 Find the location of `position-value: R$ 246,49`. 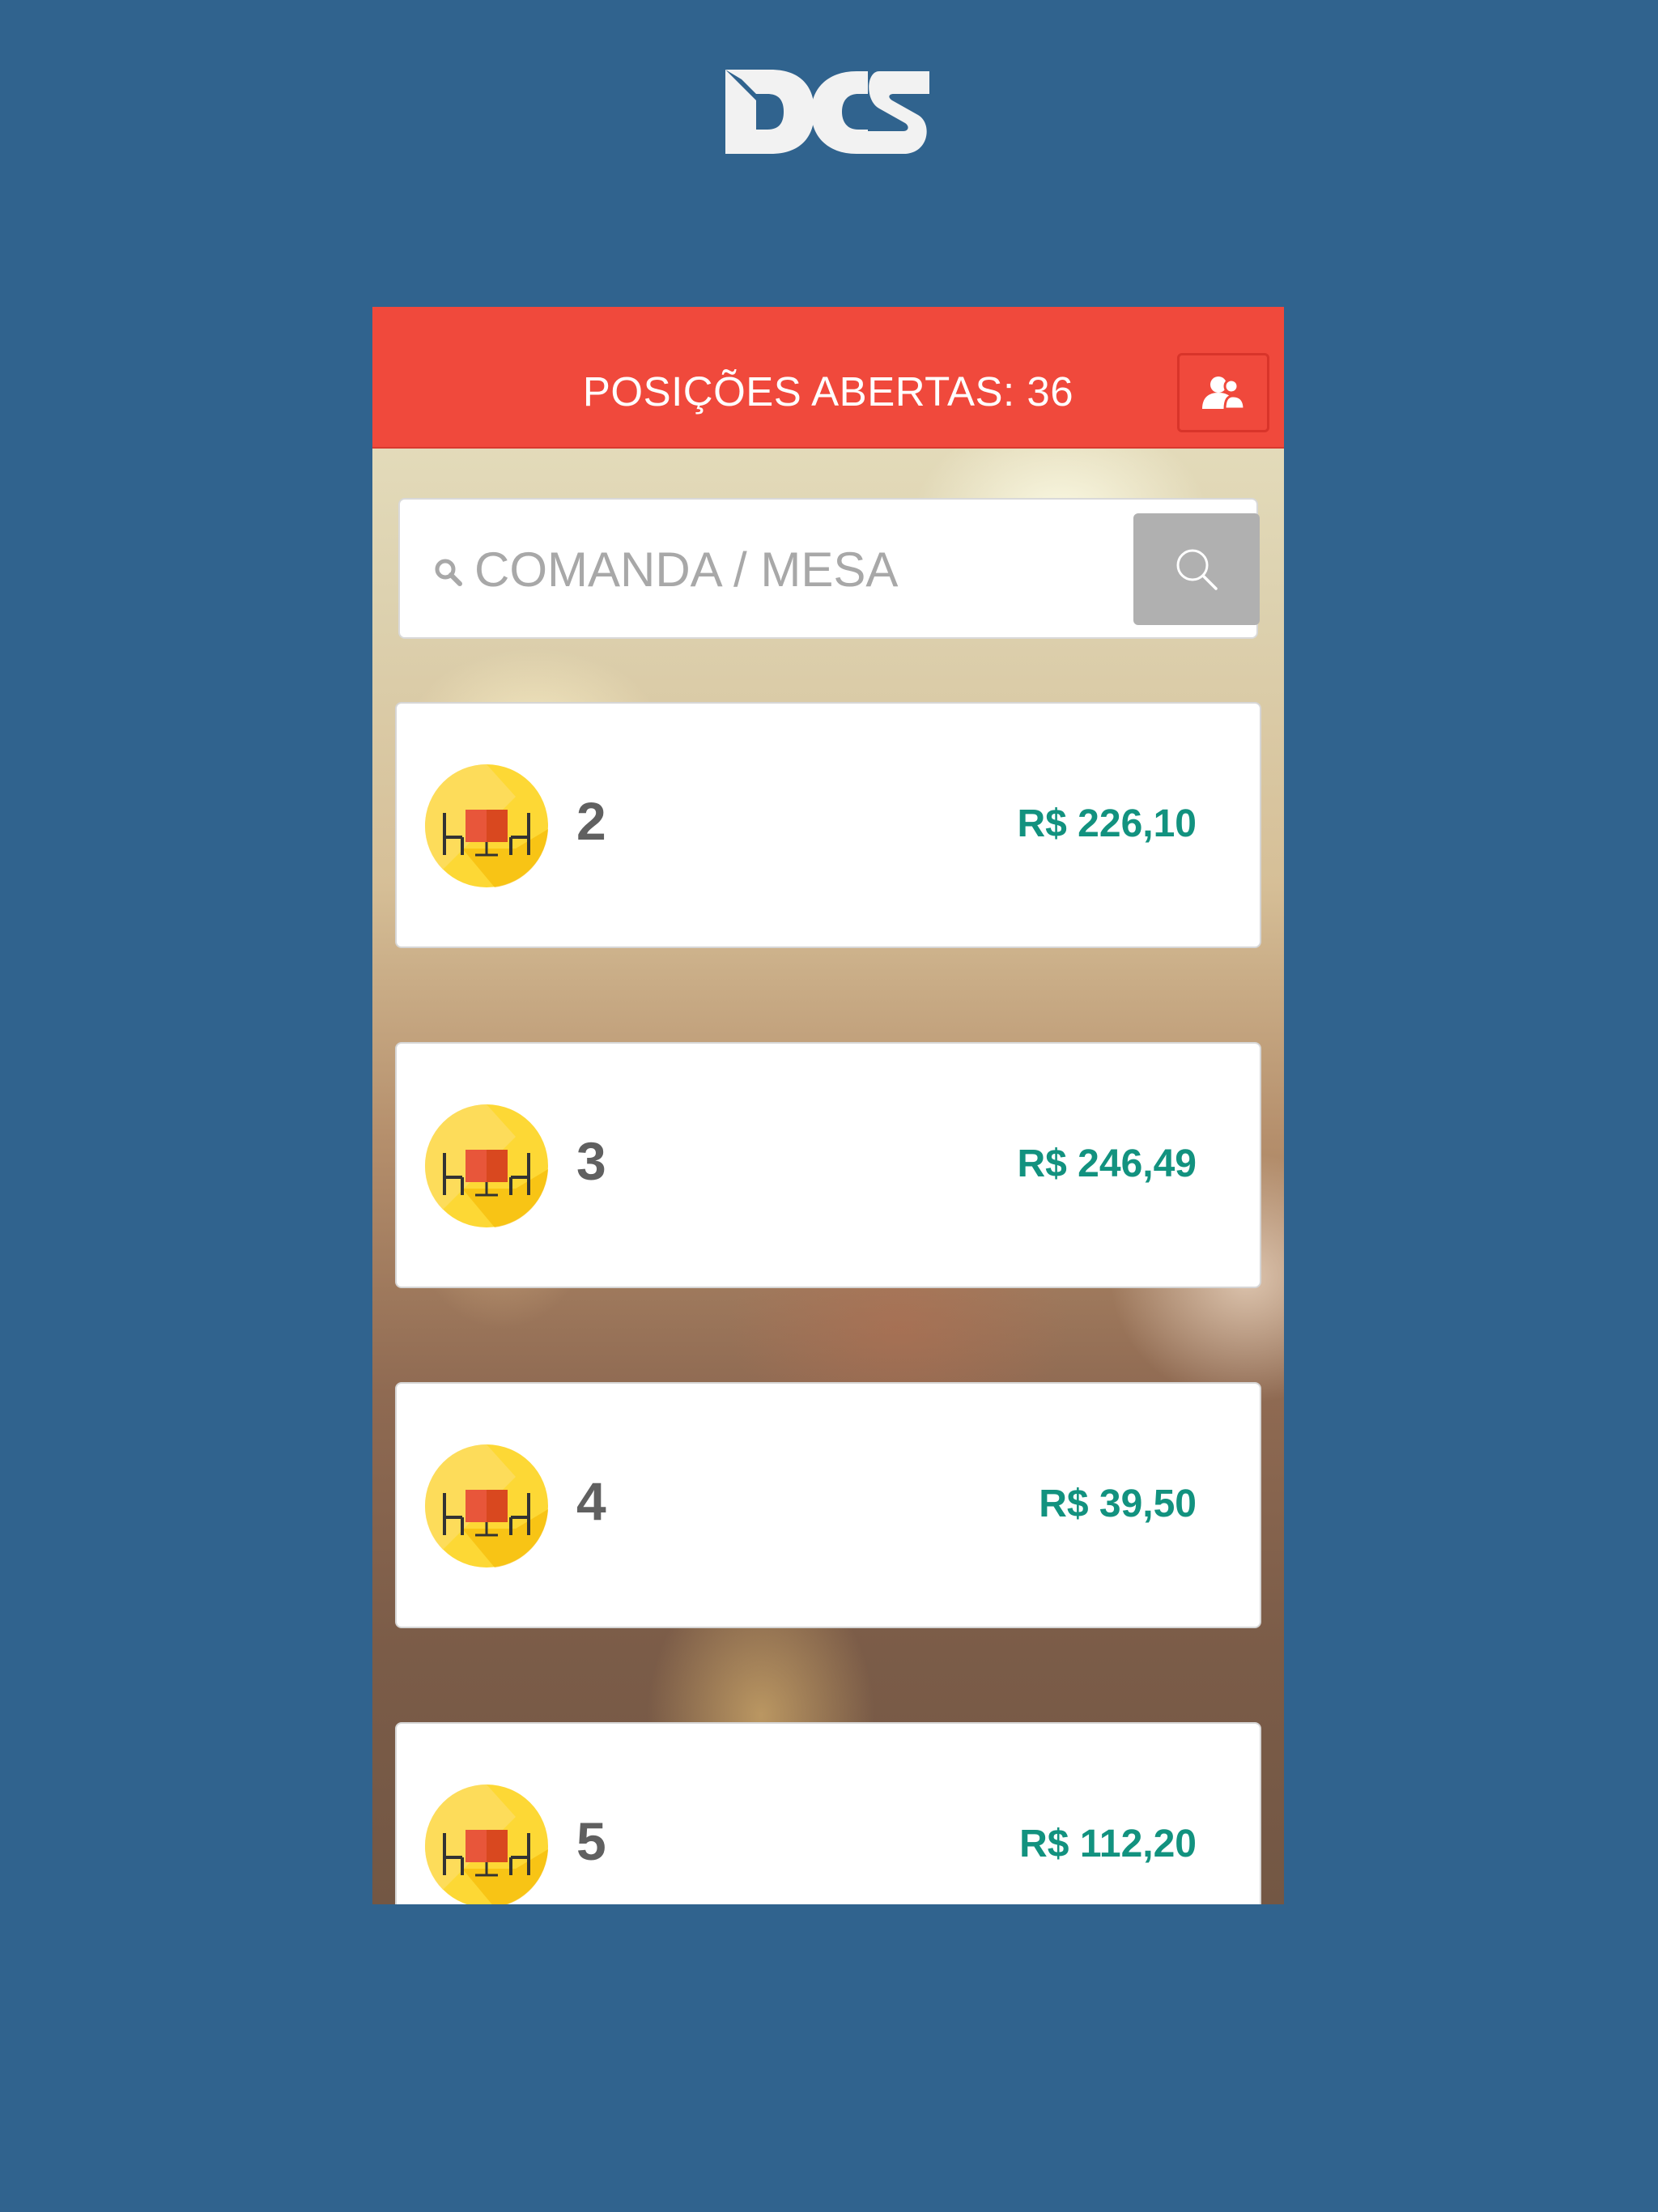

position-value: R$ 246,49 is located at coordinates (1107, 1163).